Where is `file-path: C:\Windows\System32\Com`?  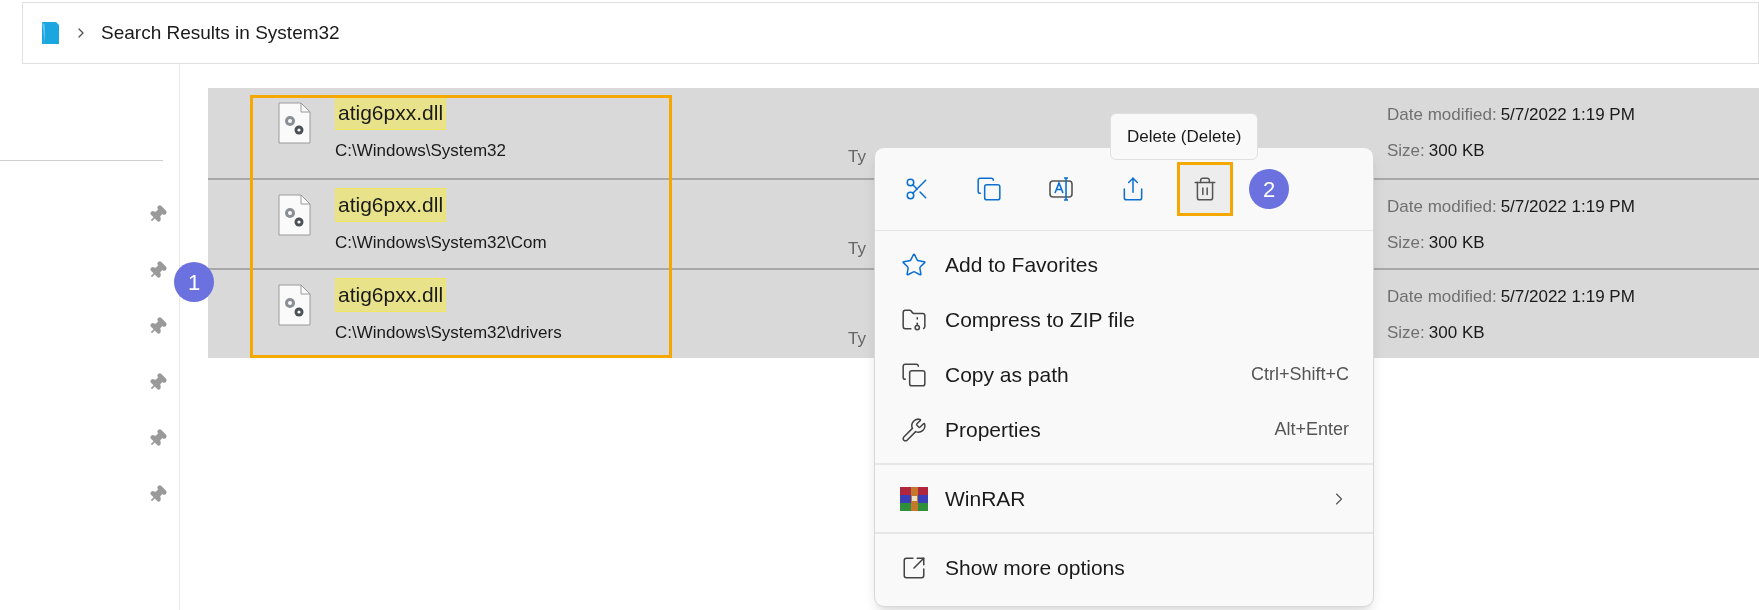
file-path: C:\Windows\System32\Com is located at coordinates (441, 242).